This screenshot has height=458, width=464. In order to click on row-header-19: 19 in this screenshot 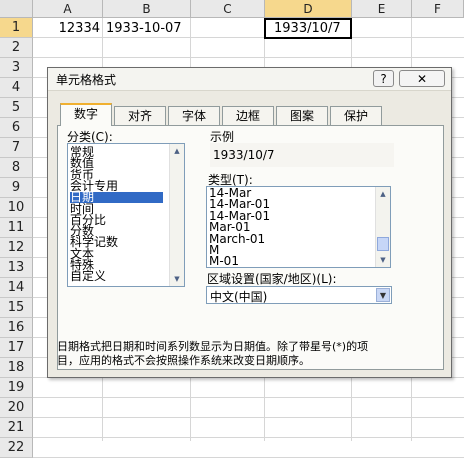, I will do `click(16, 388)`.